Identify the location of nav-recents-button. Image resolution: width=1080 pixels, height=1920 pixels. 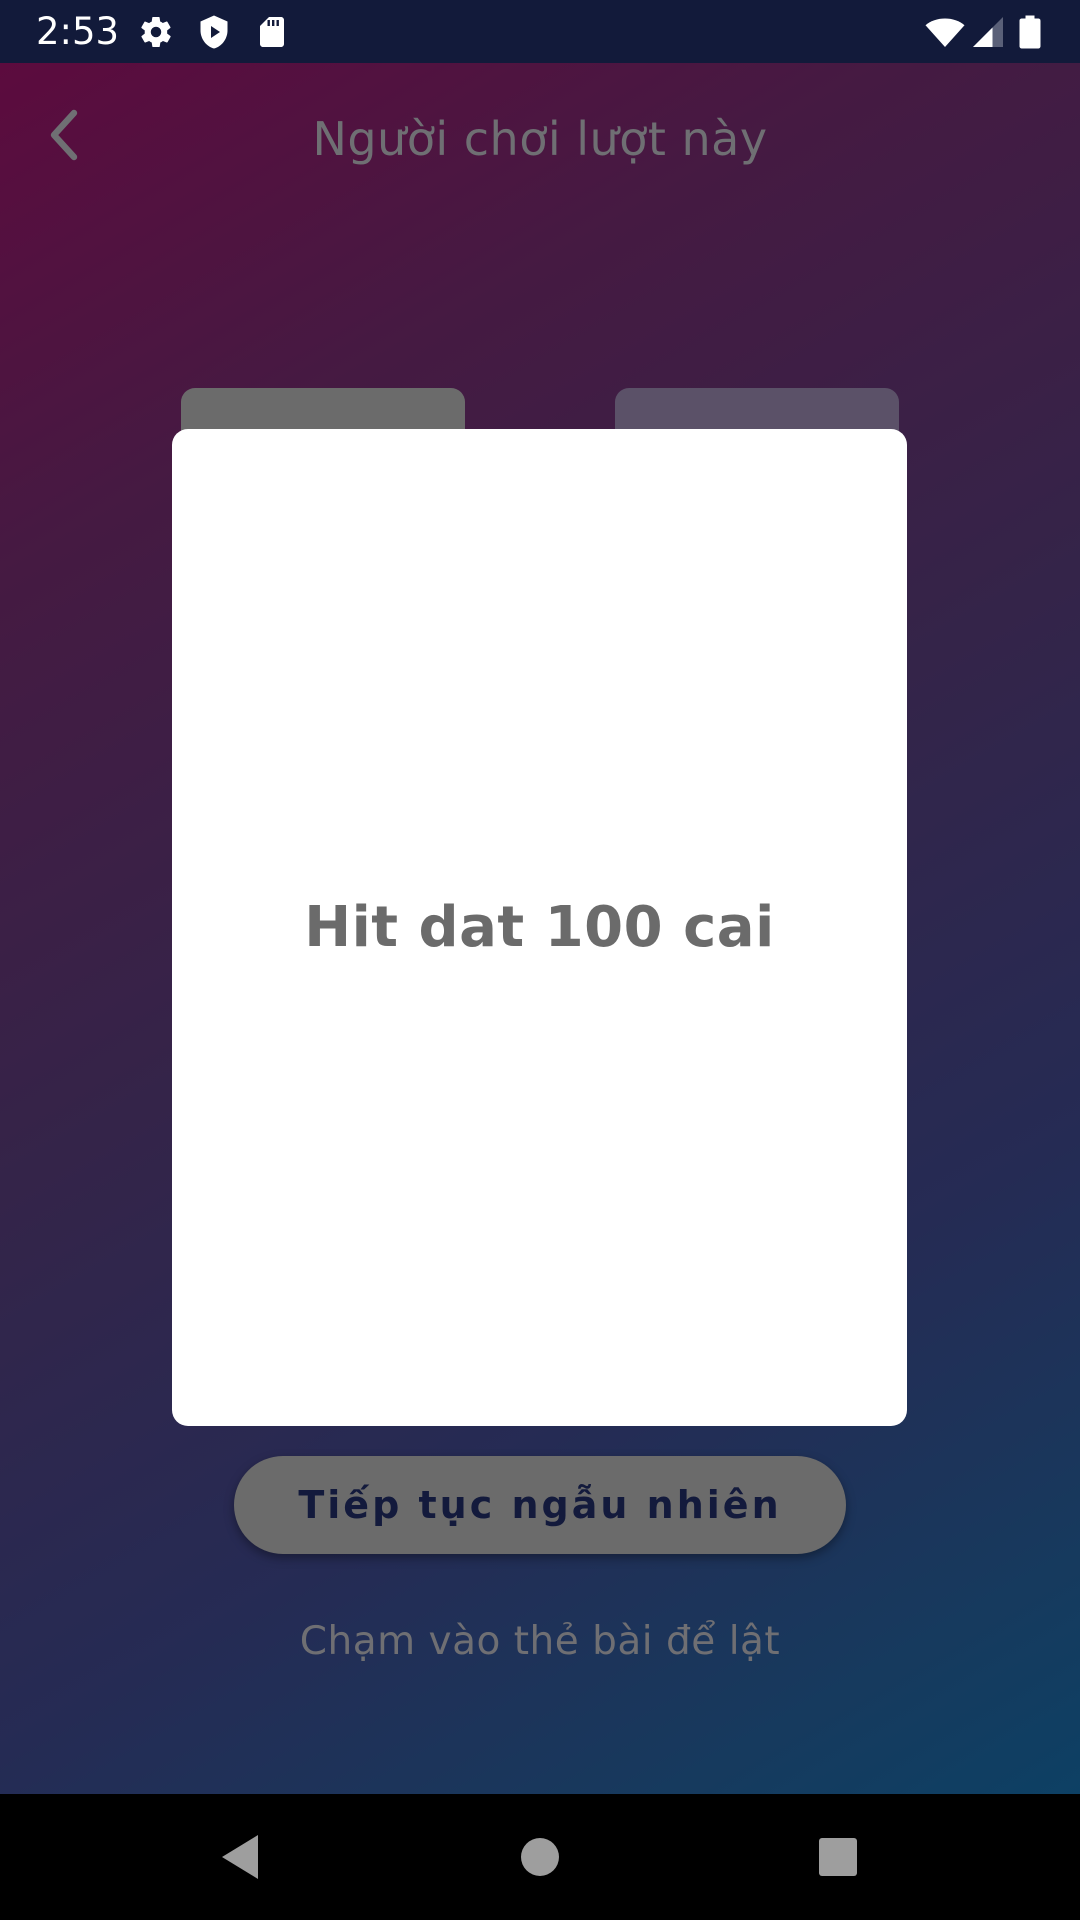
(838, 1857).